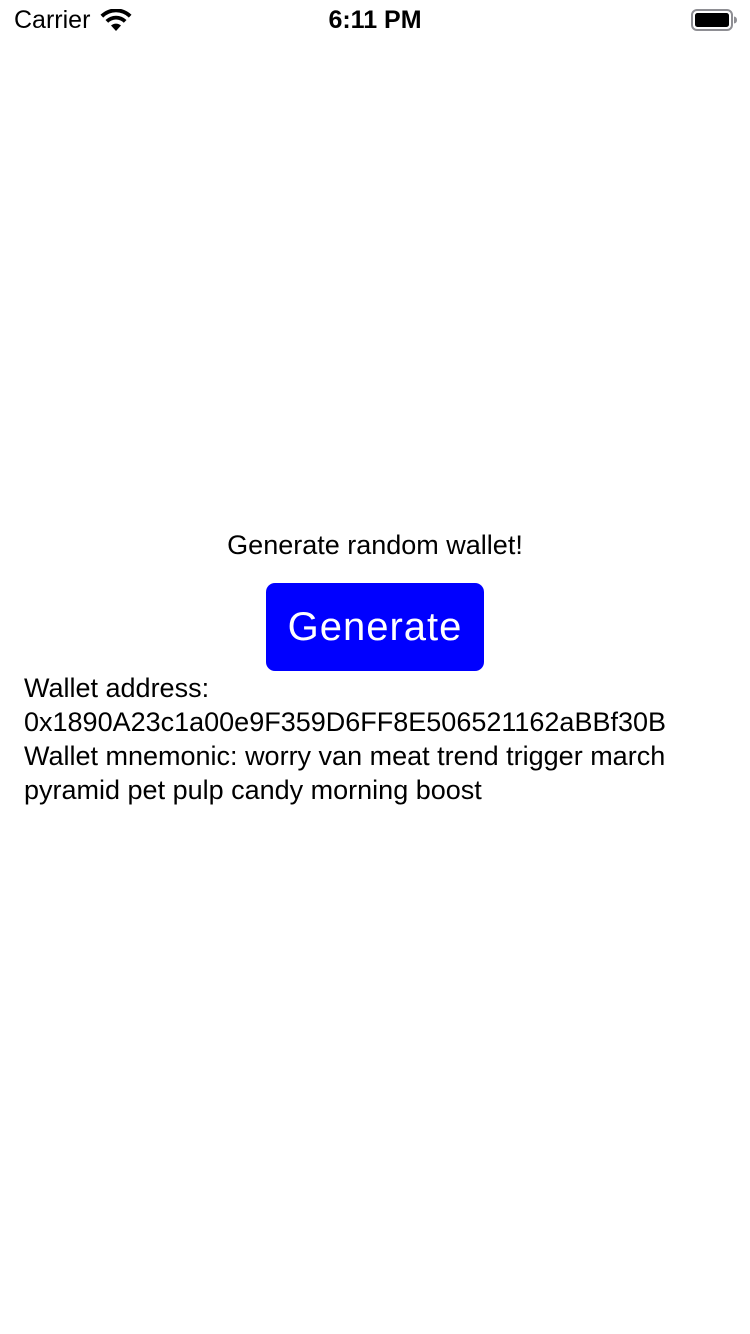 Image resolution: width=750 pixels, height=1334 pixels. I want to click on wallet-mnemonic-line-2: pyramid pet pulp candy morning boost, so click(253, 790).